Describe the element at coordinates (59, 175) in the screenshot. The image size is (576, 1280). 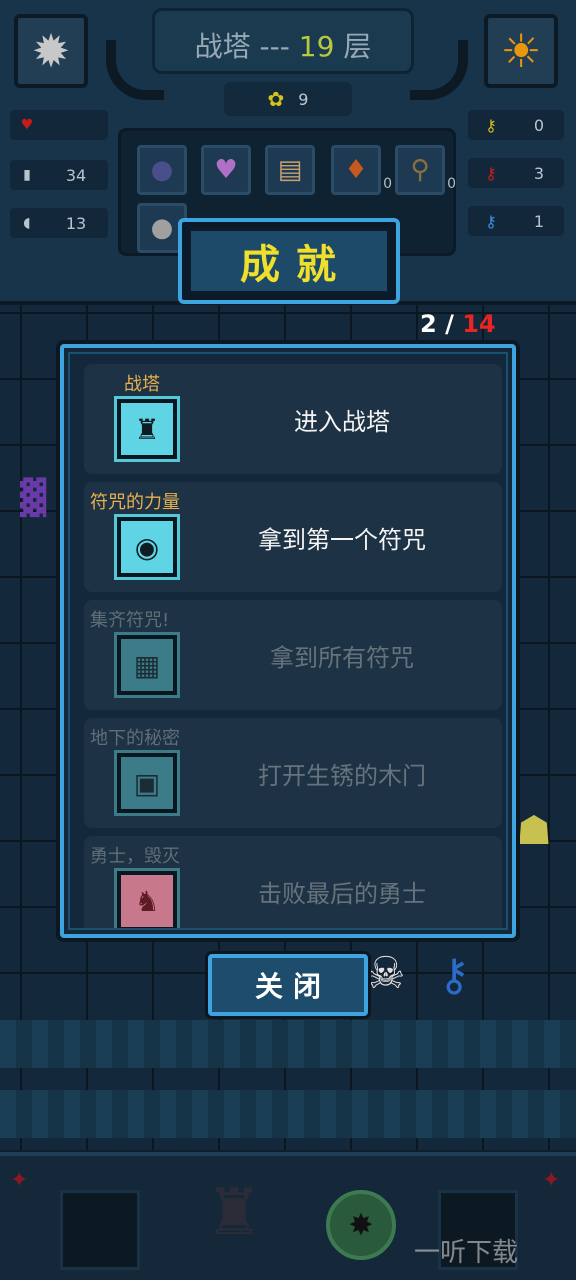
I see `attack-stat: ▮ 34` at that location.